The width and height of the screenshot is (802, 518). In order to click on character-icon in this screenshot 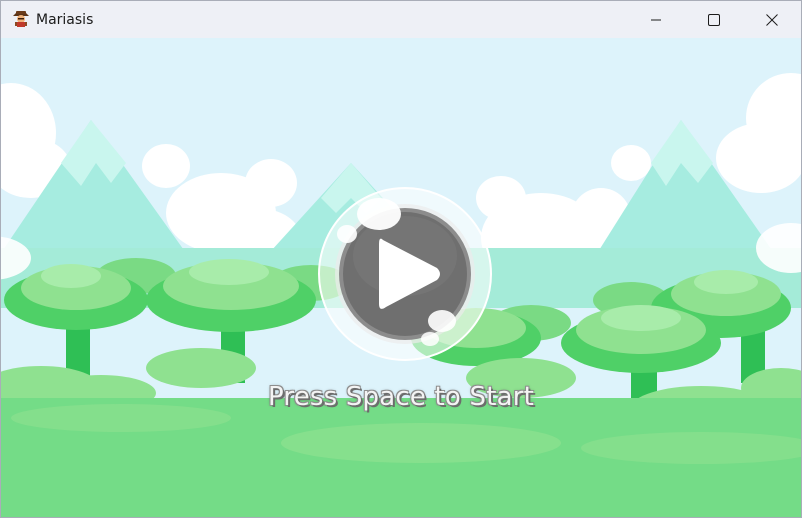, I will do `click(21, 19)`.